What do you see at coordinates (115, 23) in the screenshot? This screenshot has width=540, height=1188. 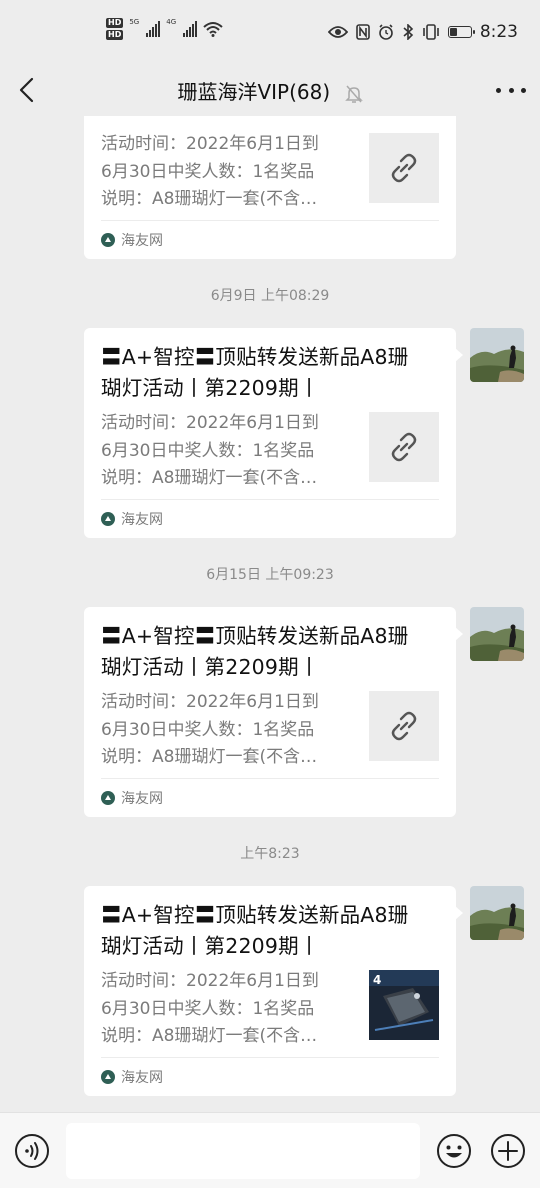 I see `hd-badge-1: HD` at bounding box center [115, 23].